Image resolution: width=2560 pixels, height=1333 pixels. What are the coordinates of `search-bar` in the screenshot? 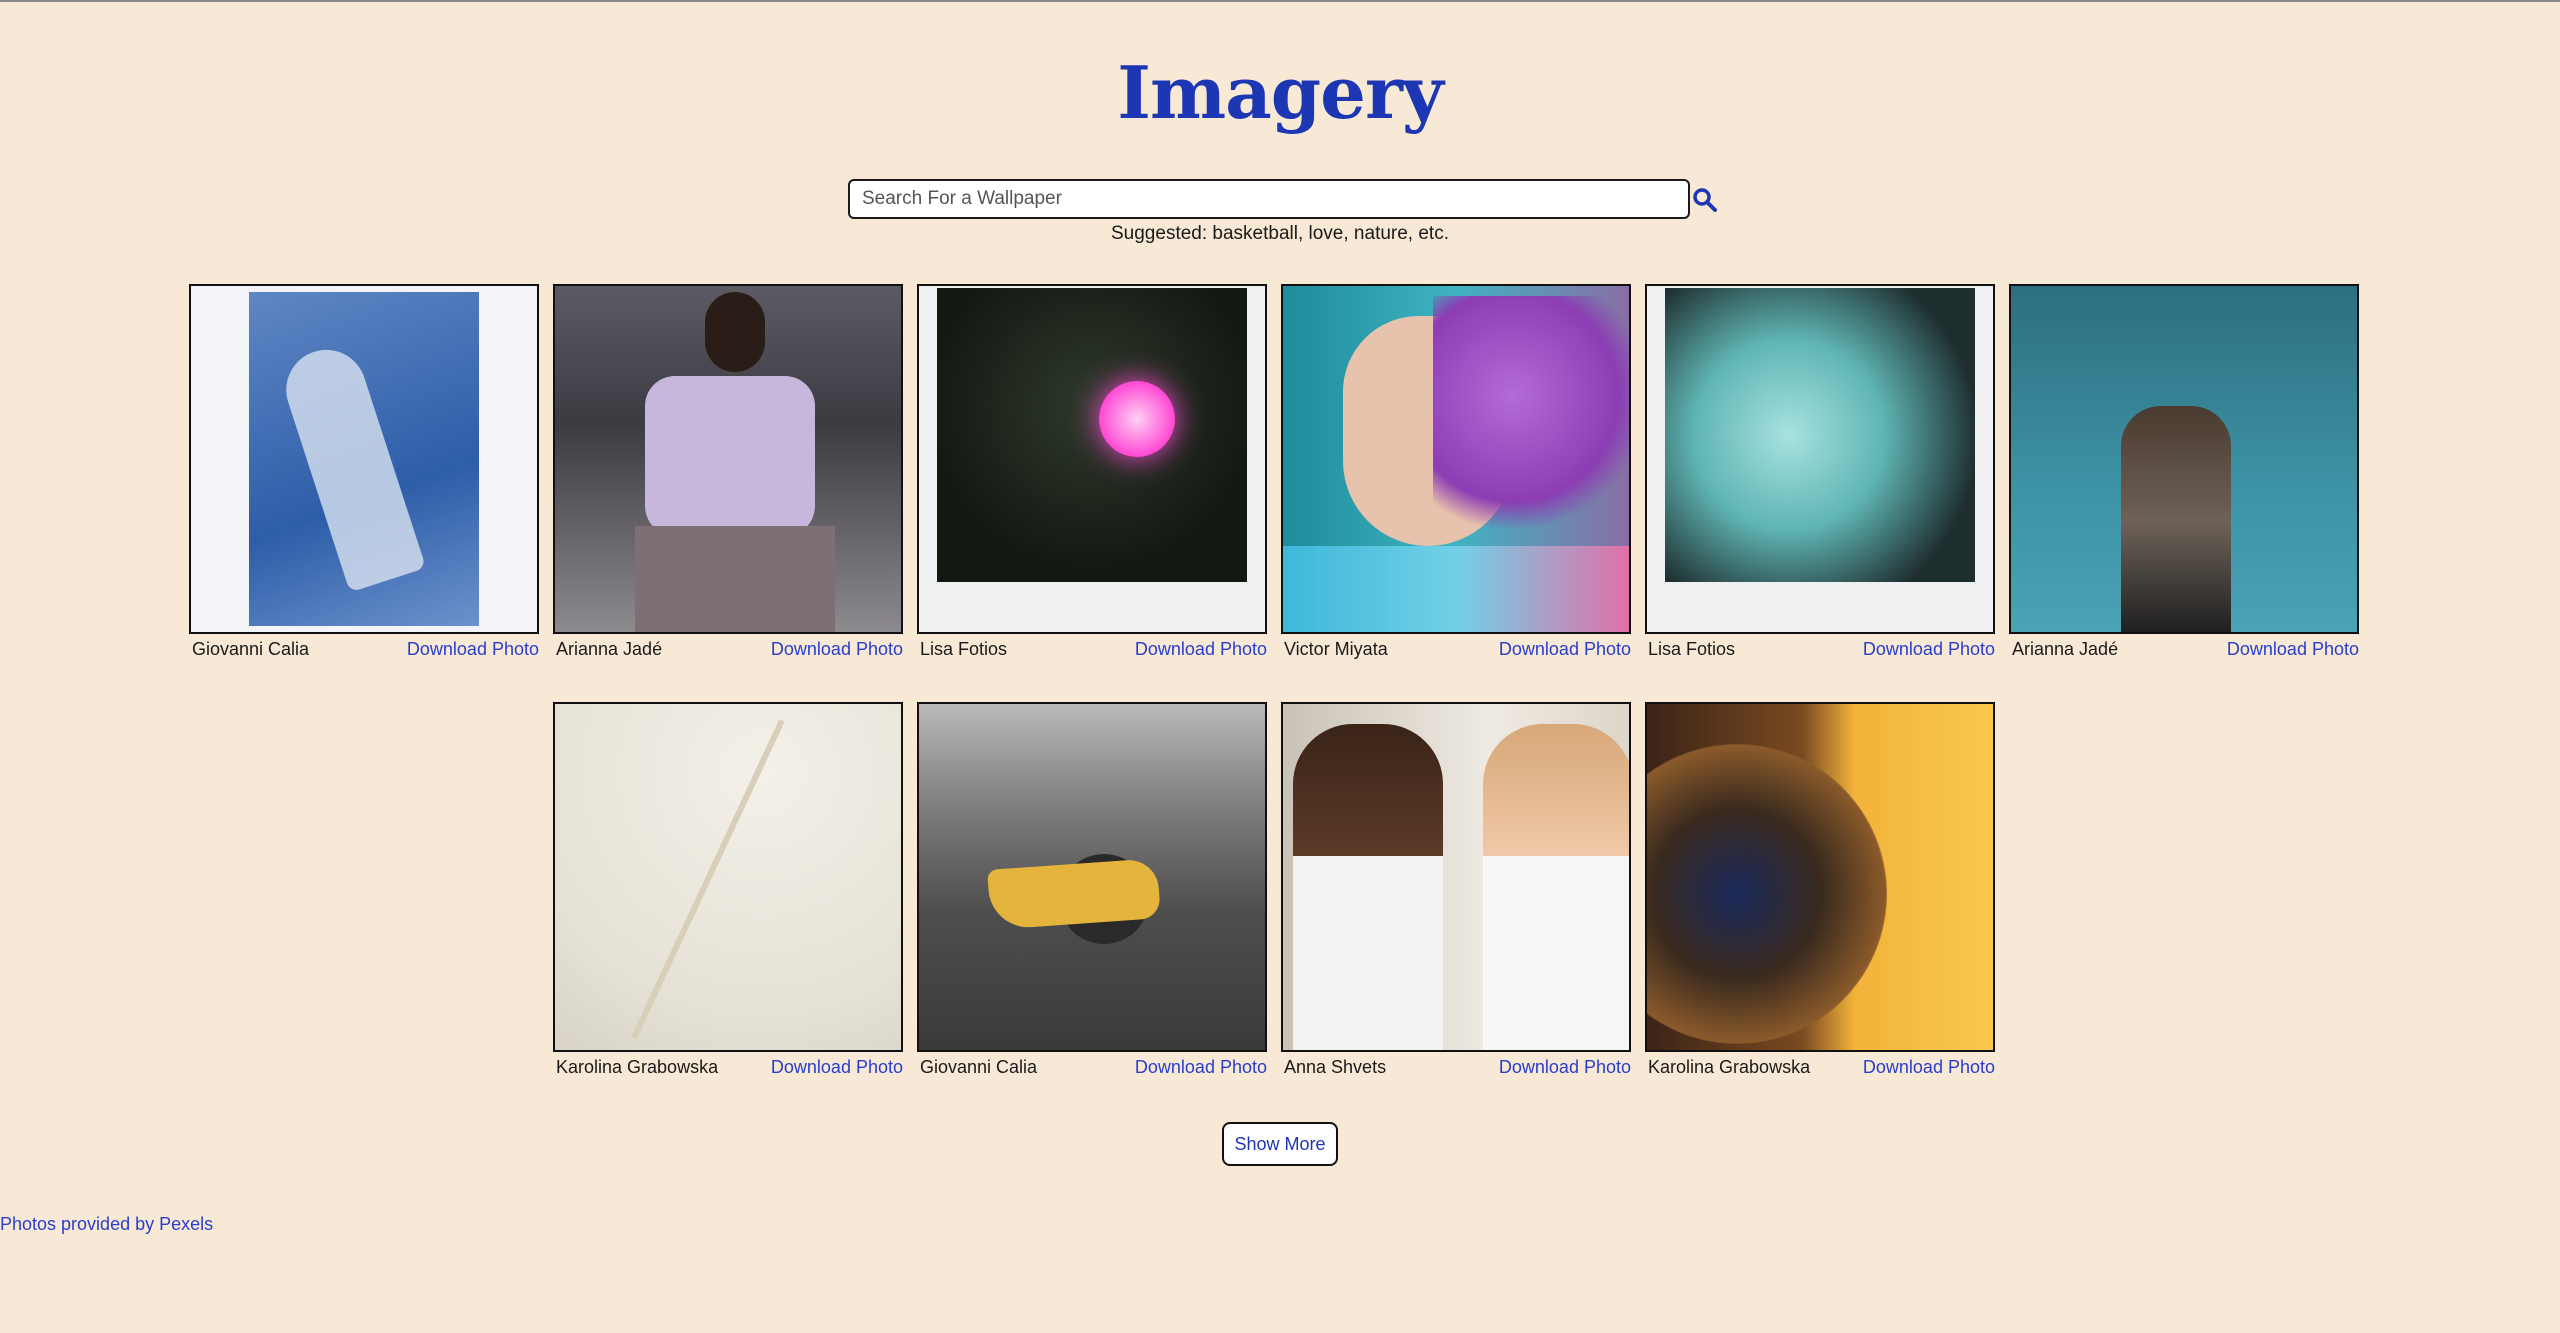 It's located at (1282, 201).